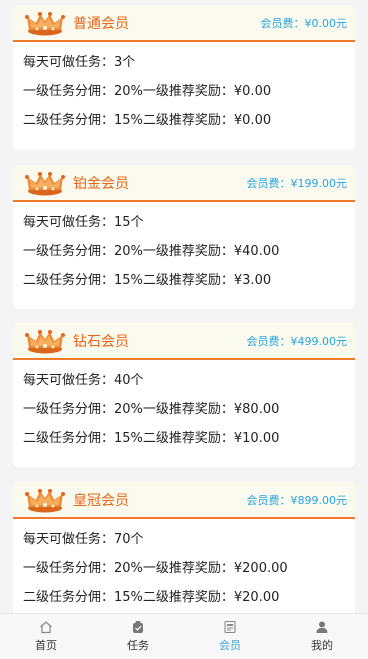 The width and height of the screenshot is (368, 659). I want to click on tab-mine: 我的, so click(322, 636).